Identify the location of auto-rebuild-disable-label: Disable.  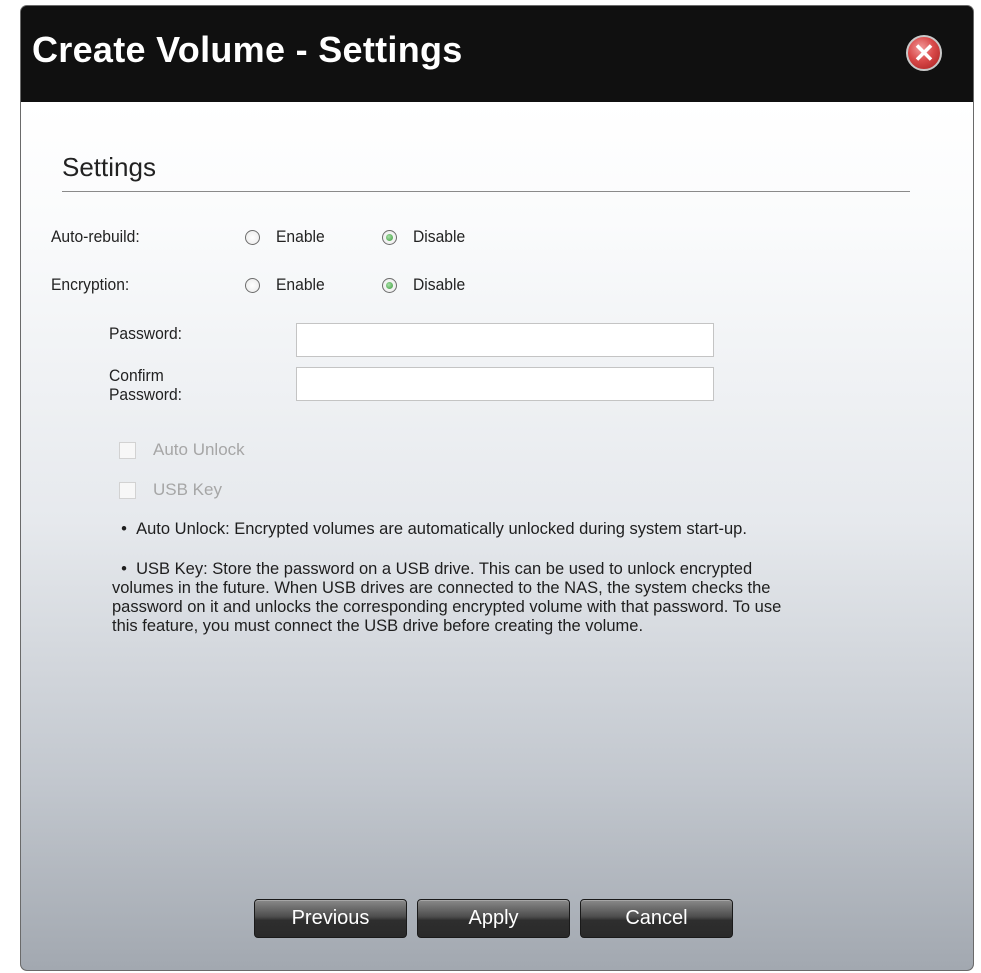
(439, 237).